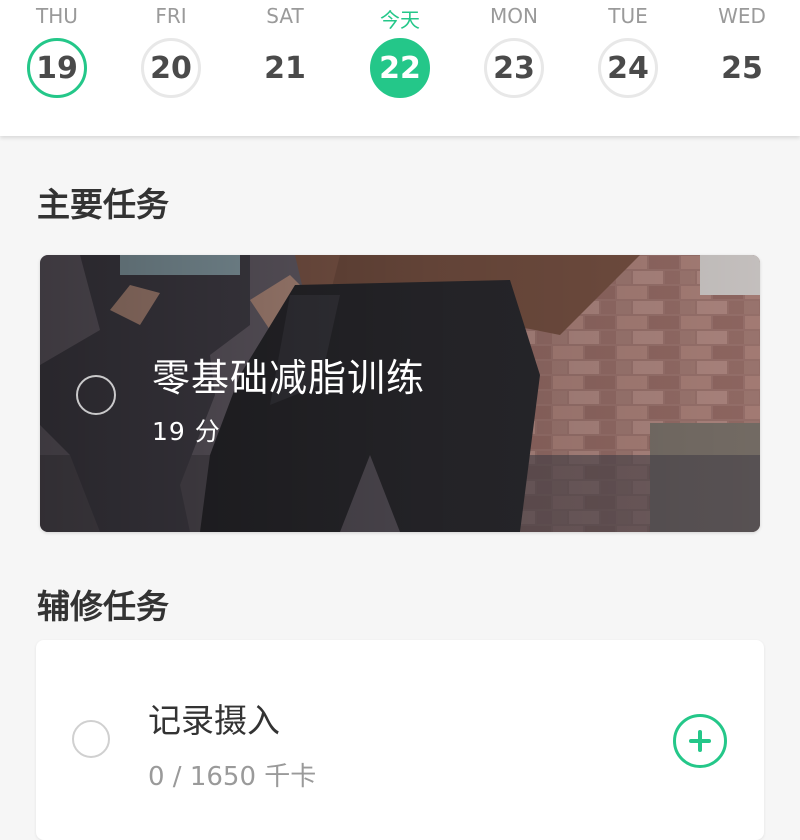  I want to click on main-task-name: 零基础减脂训练, so click(289, 378).